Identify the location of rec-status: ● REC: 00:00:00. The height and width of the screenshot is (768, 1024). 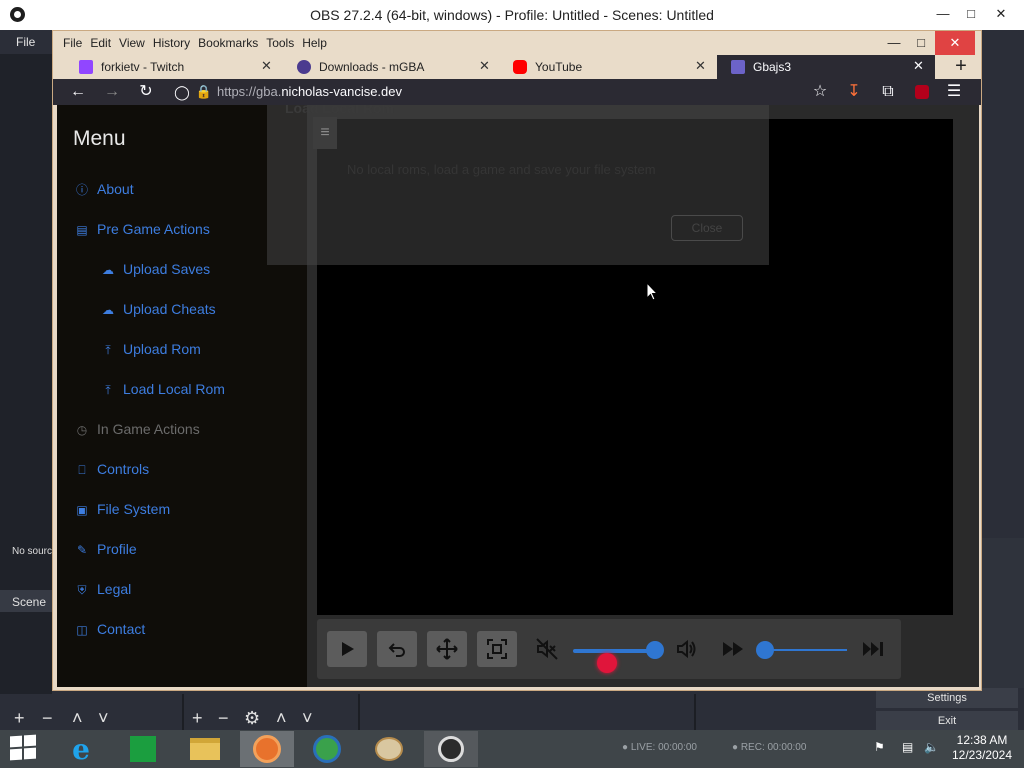
(769, 747).